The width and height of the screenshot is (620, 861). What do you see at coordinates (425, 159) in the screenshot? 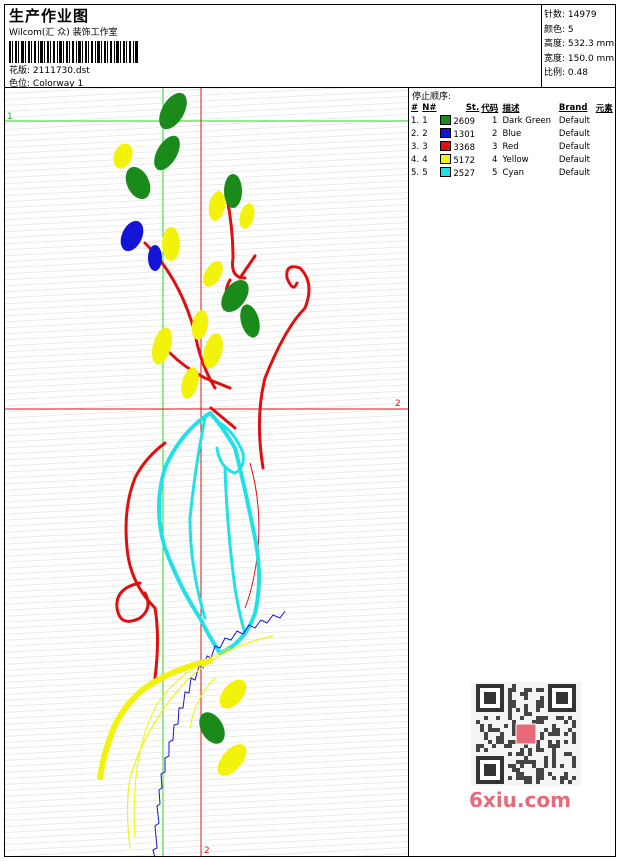
I see `row-number: 4` at bounding box center [425, 159].